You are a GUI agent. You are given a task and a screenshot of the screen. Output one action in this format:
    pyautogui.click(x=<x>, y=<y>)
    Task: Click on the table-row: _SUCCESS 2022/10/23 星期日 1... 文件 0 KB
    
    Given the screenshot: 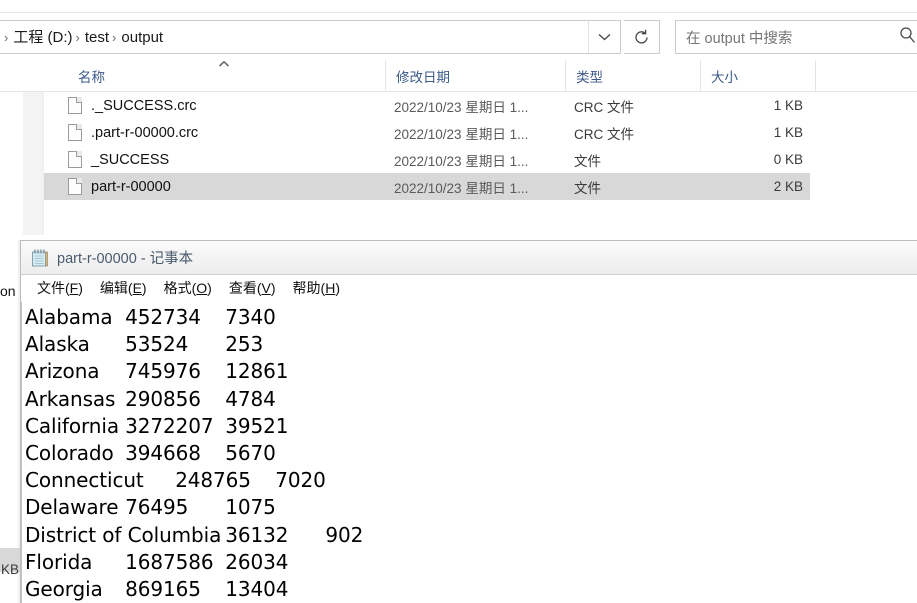 What is the action you would take?
    pyautogui.click(x=458, y=159)
    